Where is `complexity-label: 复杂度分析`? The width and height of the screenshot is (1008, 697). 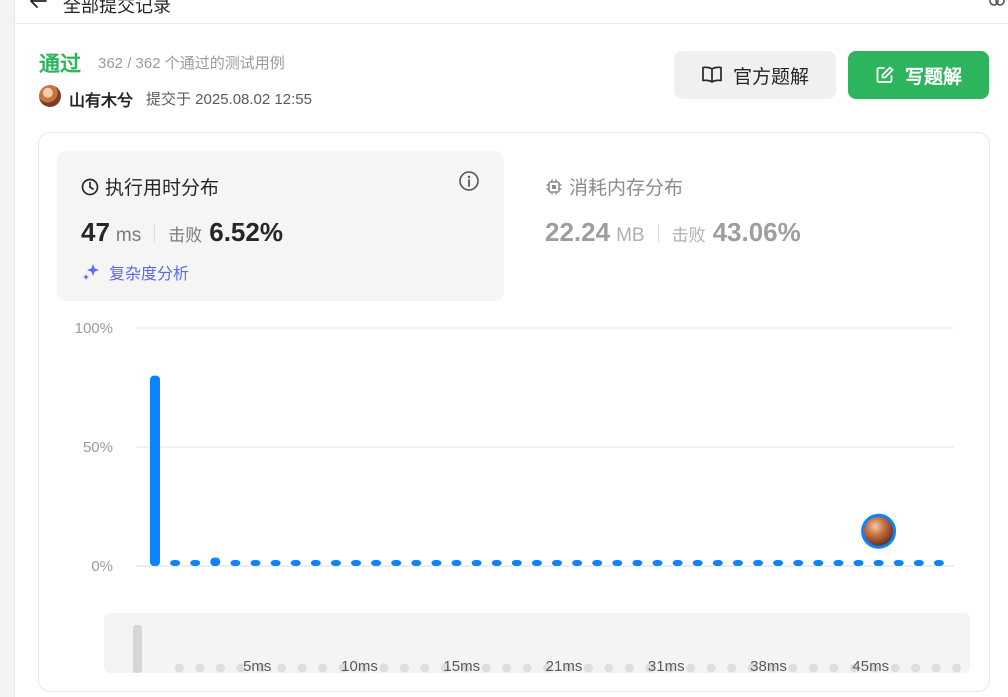 complexity-label: 复杂度分析 is located at coordinates (149, 274).